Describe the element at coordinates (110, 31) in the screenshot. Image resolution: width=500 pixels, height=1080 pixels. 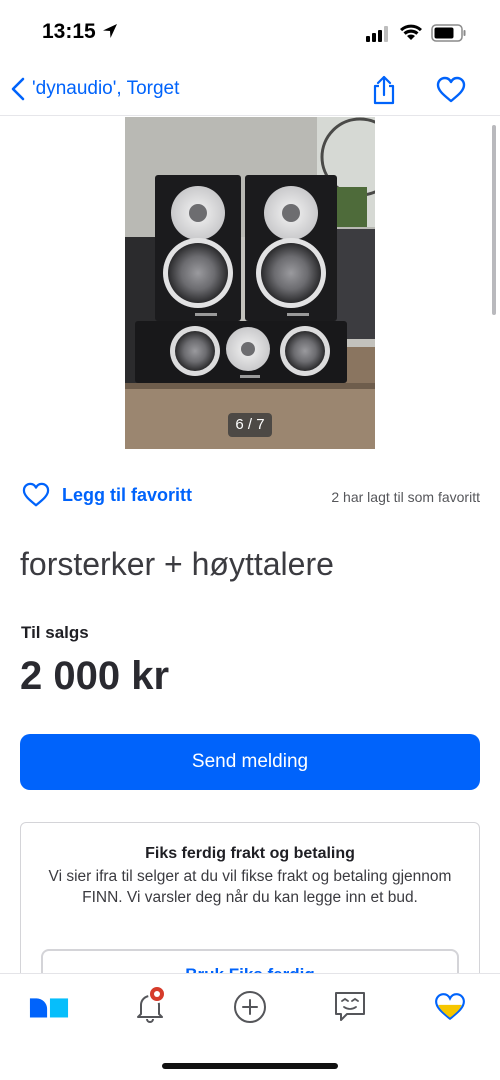
I see `location-arrow-icon` at that location.